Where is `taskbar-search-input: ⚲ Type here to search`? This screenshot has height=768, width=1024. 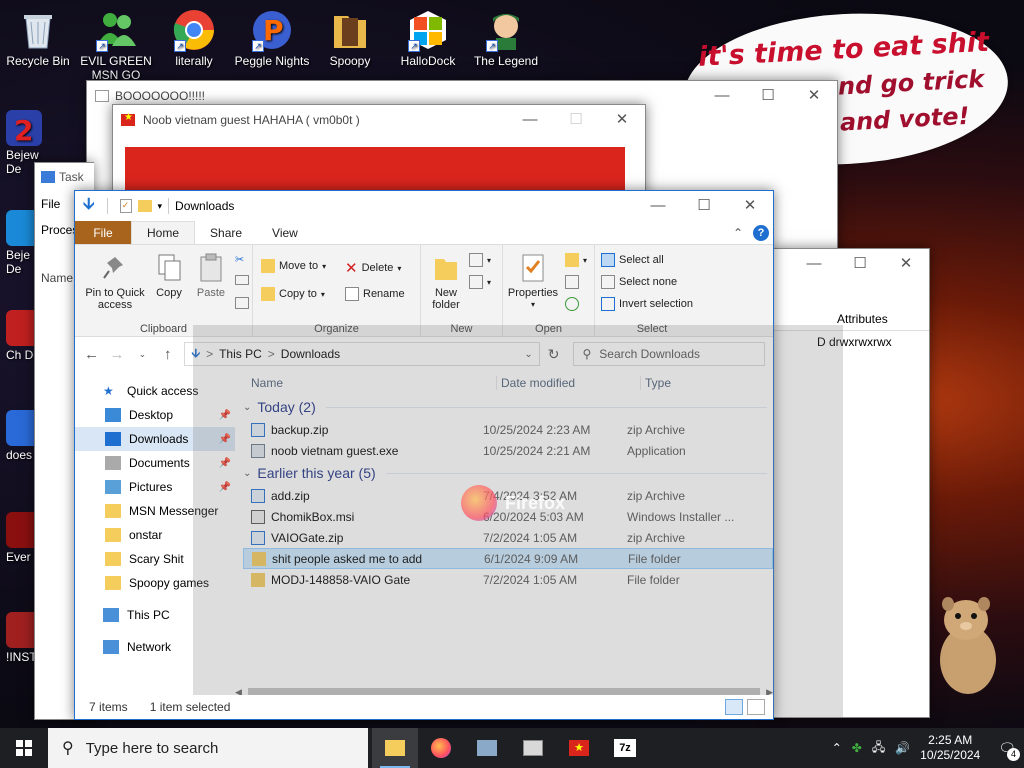
taskbar-search-input: ⚲ Type here to search is located at coordinates (208, 748).